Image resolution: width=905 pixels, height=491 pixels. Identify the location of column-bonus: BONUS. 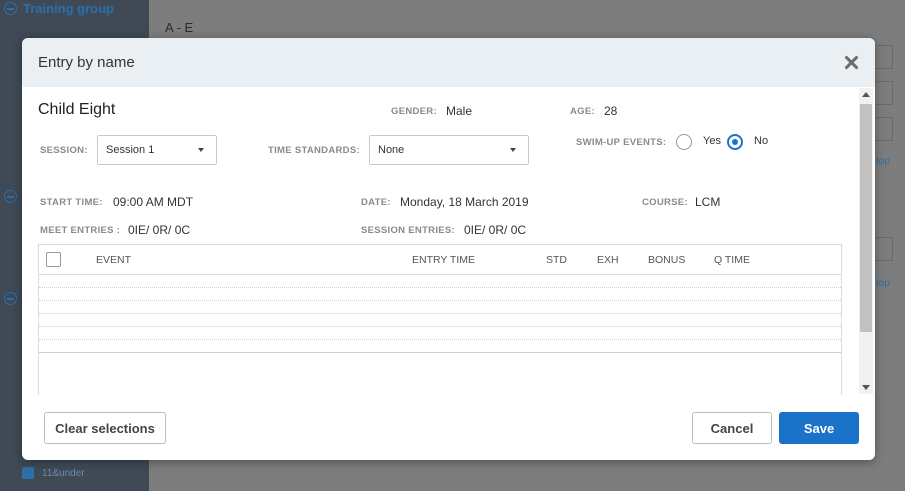
(667, 260).